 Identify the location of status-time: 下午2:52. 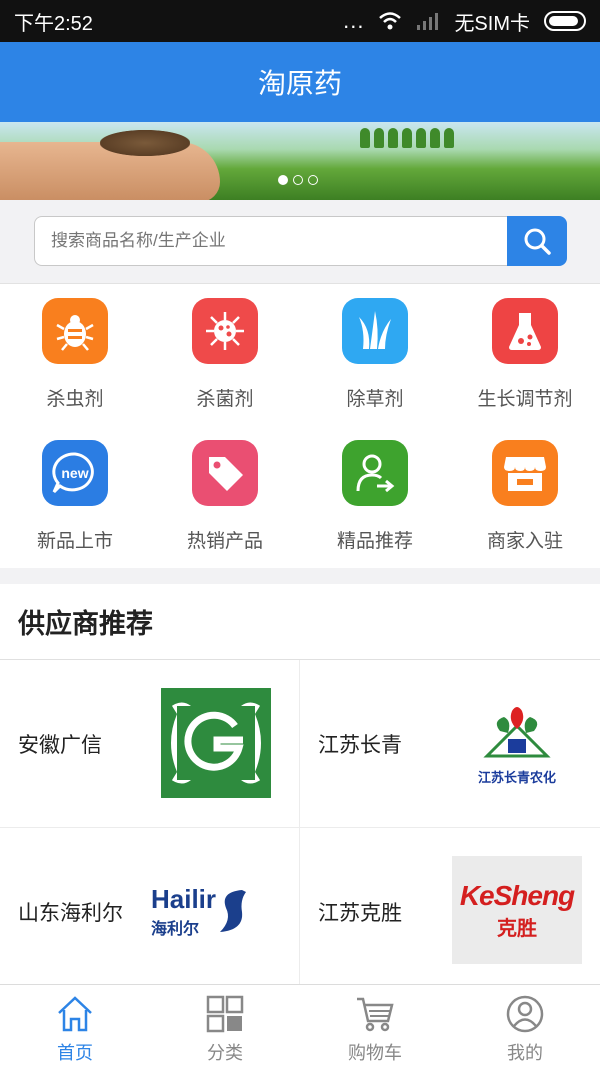
(53, 23).